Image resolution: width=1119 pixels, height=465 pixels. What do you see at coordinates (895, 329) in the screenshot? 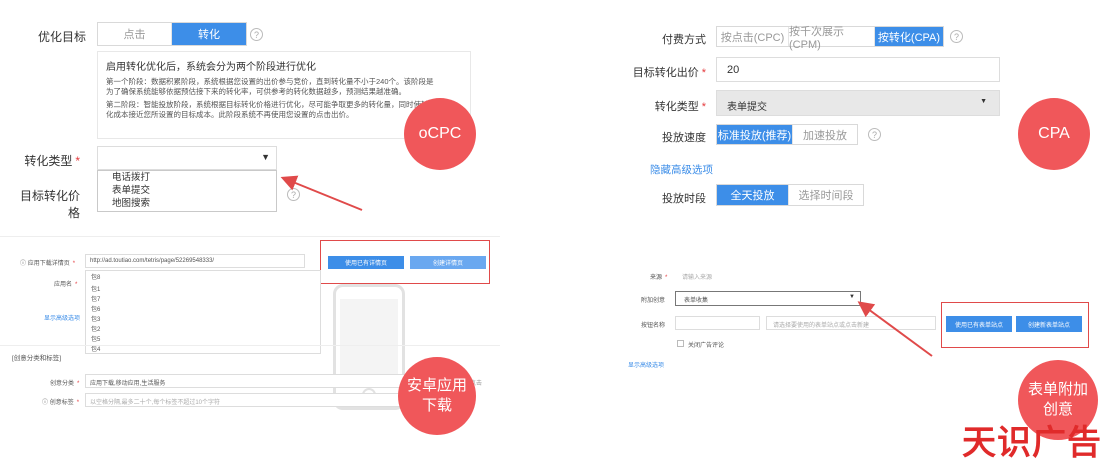
I see `arrow-to-attach` at bounding box center [895, 329].